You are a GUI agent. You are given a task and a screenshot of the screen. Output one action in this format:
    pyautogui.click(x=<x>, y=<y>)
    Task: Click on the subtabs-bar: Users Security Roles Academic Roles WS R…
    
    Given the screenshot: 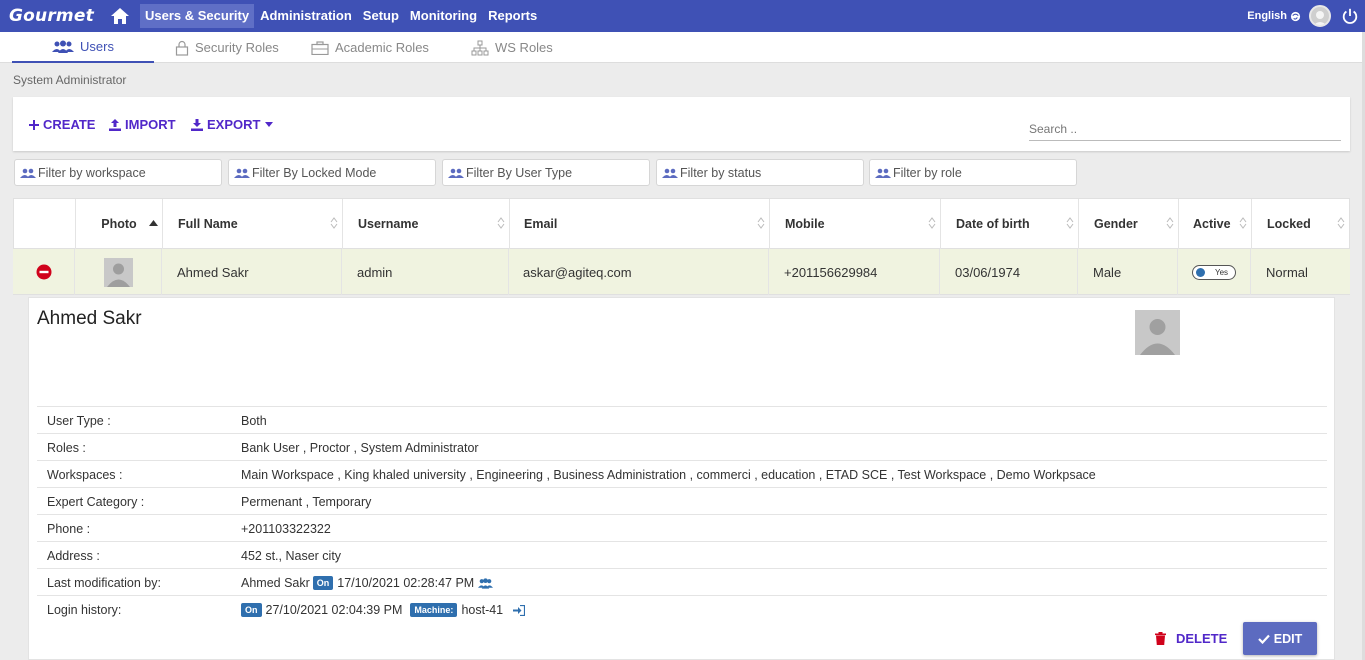 What is the action you would take?
    pyautogui.click(x=682, y=47)
    